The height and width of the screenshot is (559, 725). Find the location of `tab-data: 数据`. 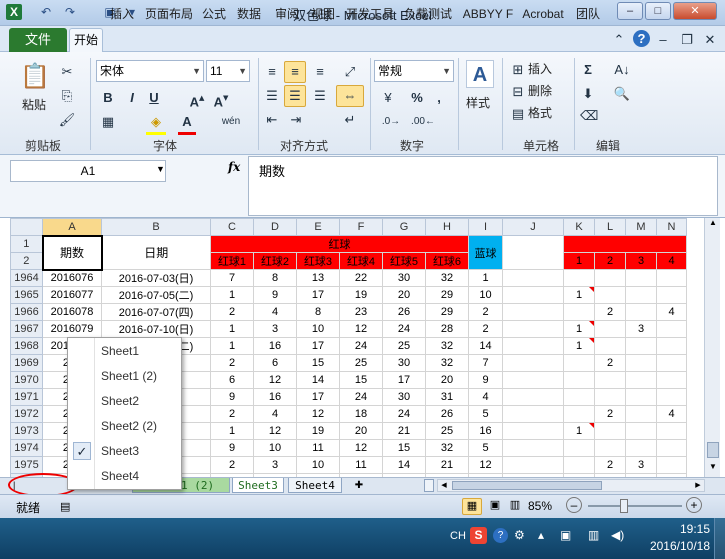

tab-data: 数据 is located at coordinates (249, 14).